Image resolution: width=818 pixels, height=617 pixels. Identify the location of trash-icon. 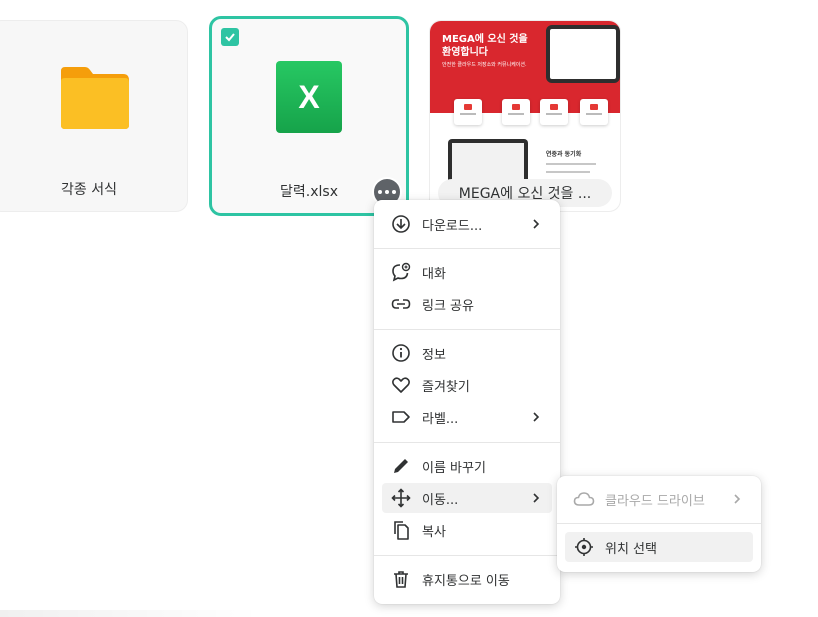
(401, 579).